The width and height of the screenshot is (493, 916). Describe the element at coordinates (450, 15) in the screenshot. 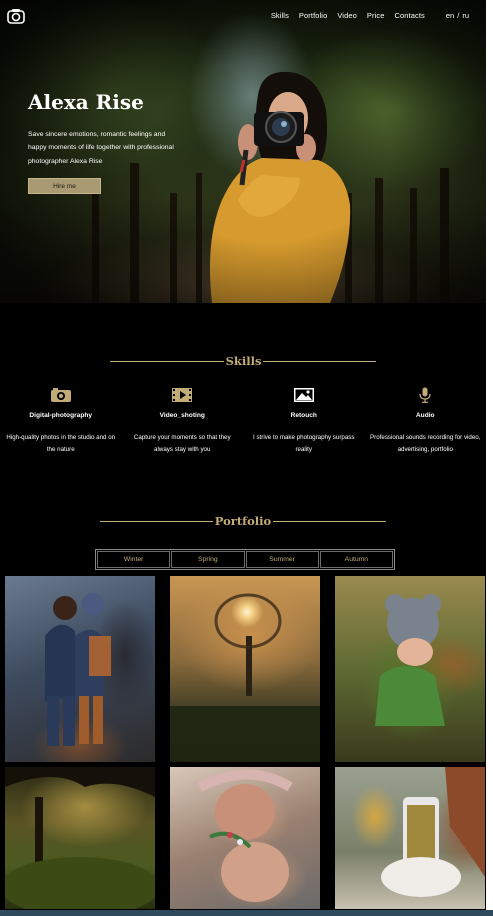

I see `lang-en: en` at that location.